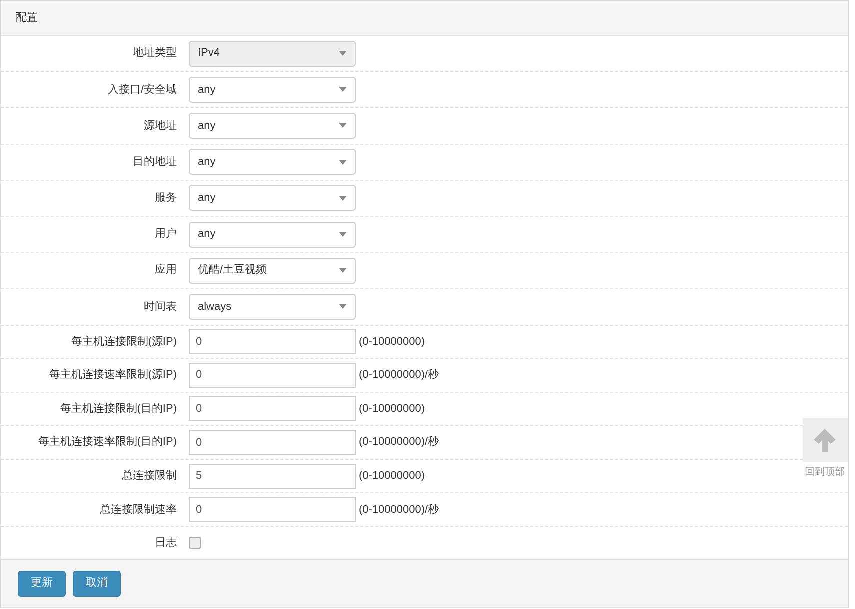 This screenshot has height=609, width=855. I want to click on field-label: 服务, so click(166, 198).